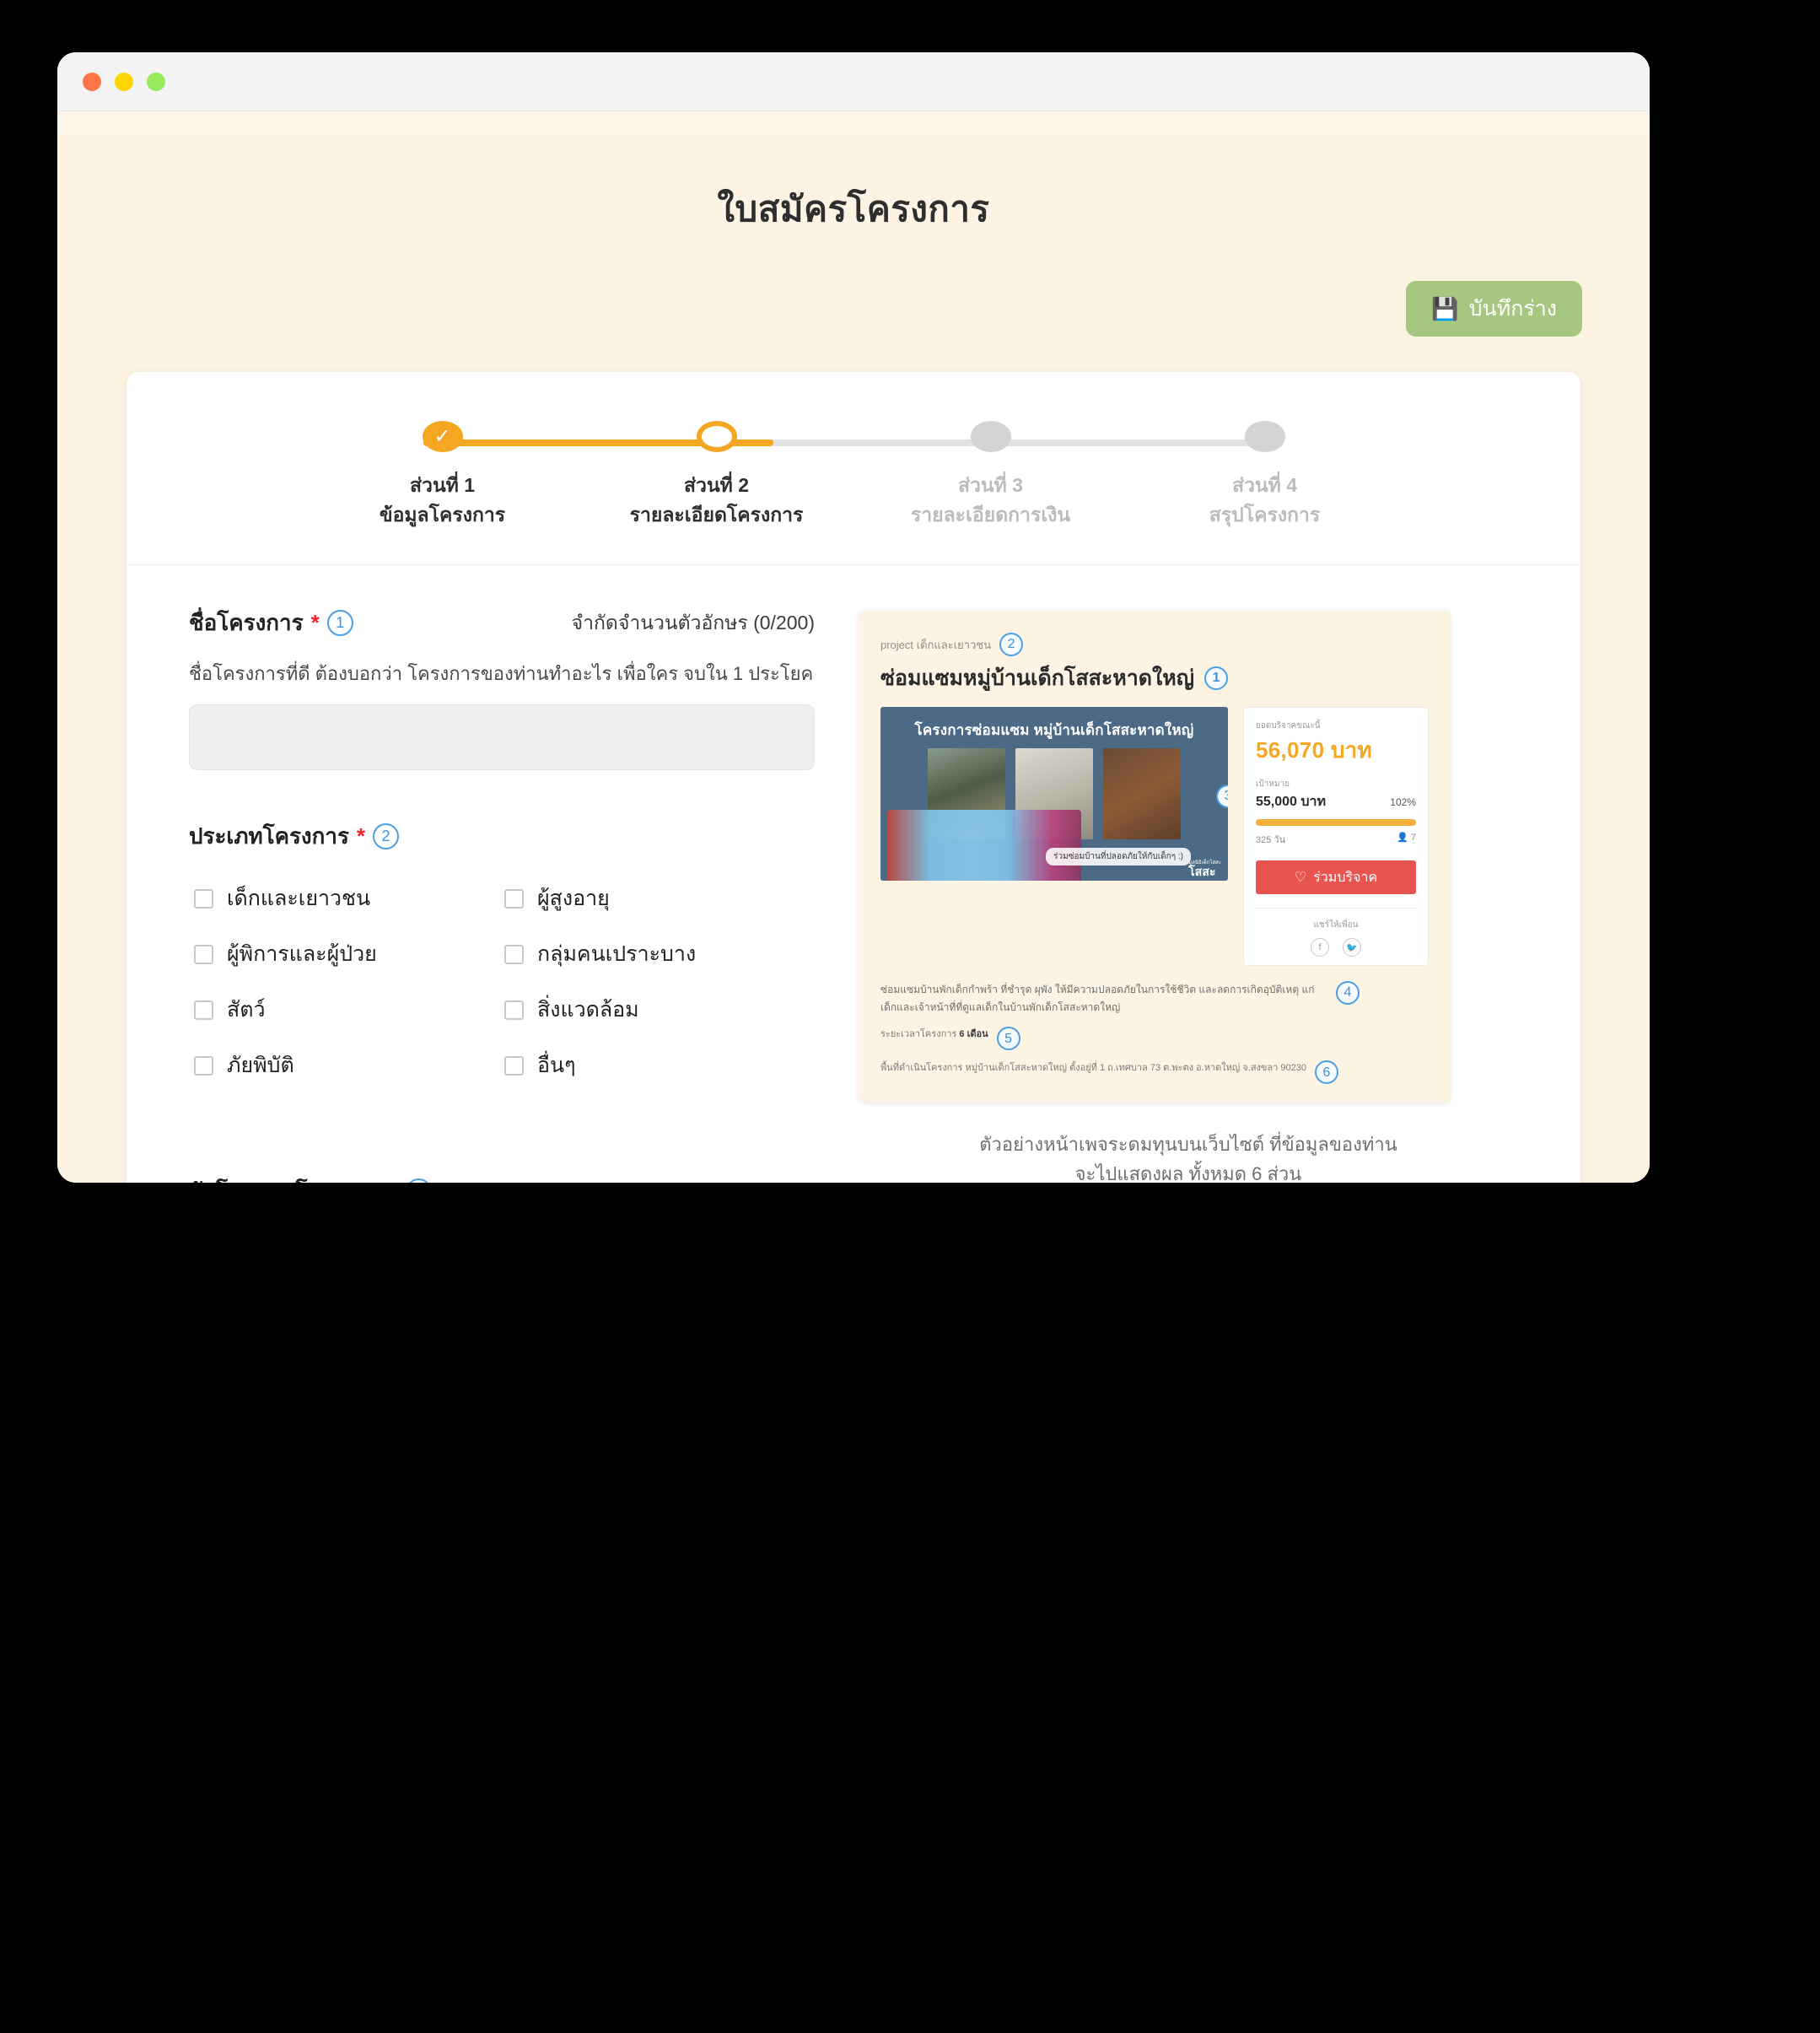 This screenshot has width=1820, height=2033. What do you see at coordinates (1336, 932) in the screenshot?
I see `share-section: แชร์ให้เพื่อน f 🐦` at bounding box center [1336, 932].